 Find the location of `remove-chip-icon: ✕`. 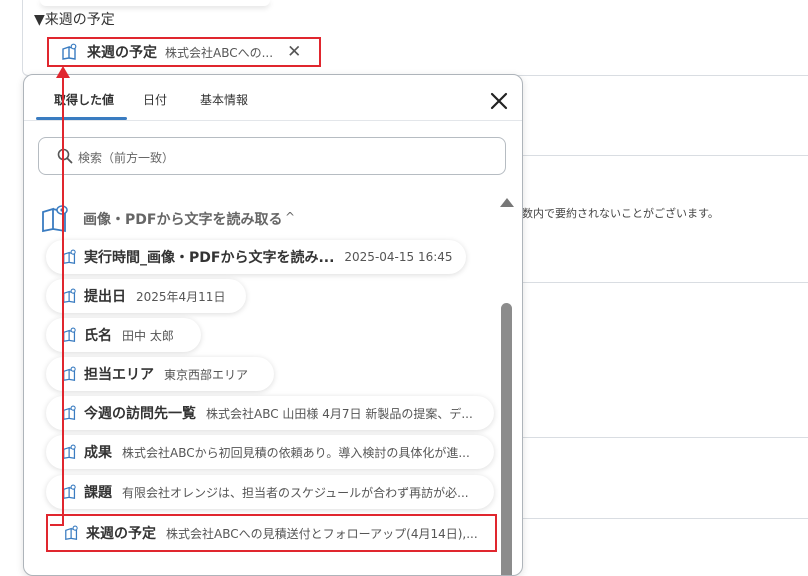

remove-chip-icon: ✕ is located at coordinates (294, 52).